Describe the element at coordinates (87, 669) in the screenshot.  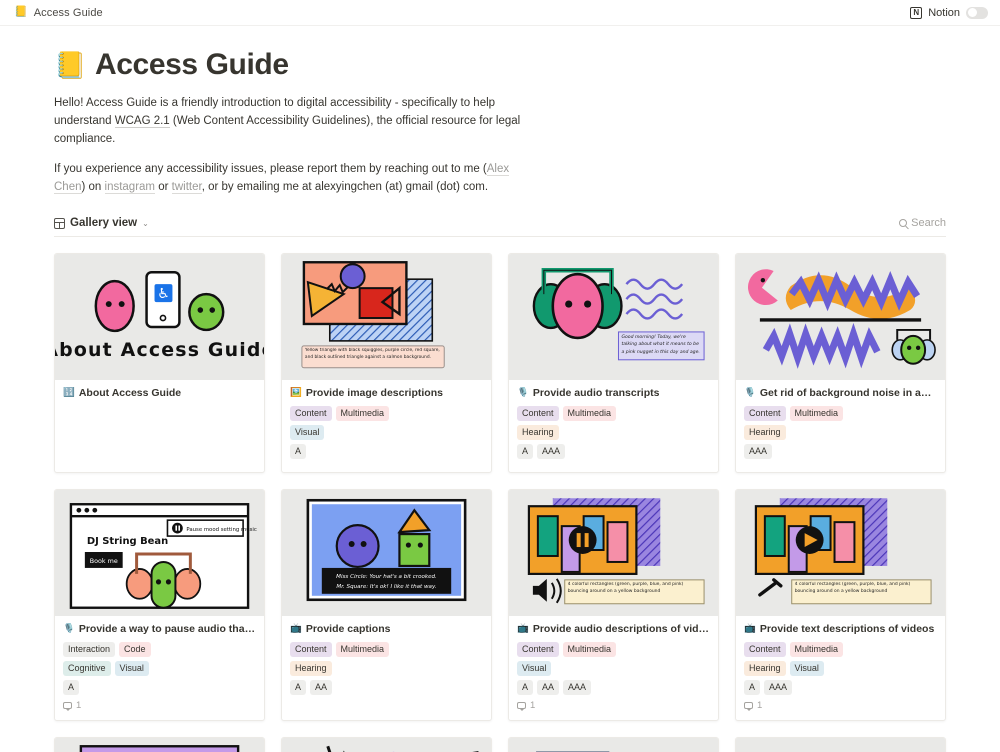
I see `tag-cognitive: Cognitive` at that location.